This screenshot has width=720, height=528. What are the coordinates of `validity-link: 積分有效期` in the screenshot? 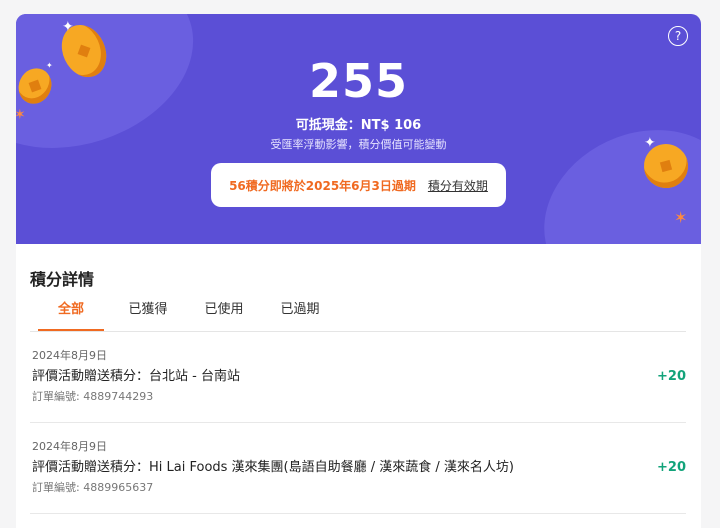 It's located at (458, 185).